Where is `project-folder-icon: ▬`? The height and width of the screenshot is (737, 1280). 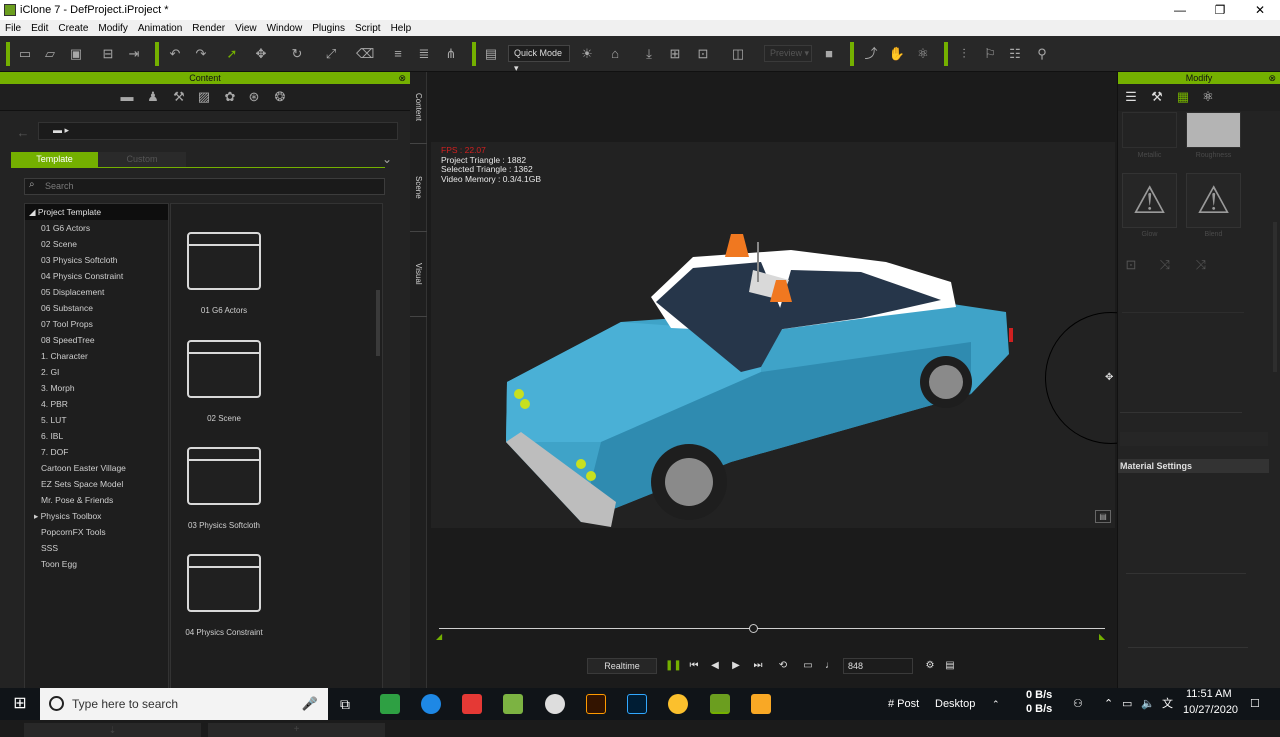
project-folder-icon: ▬ is located at coordinates (127, 97).